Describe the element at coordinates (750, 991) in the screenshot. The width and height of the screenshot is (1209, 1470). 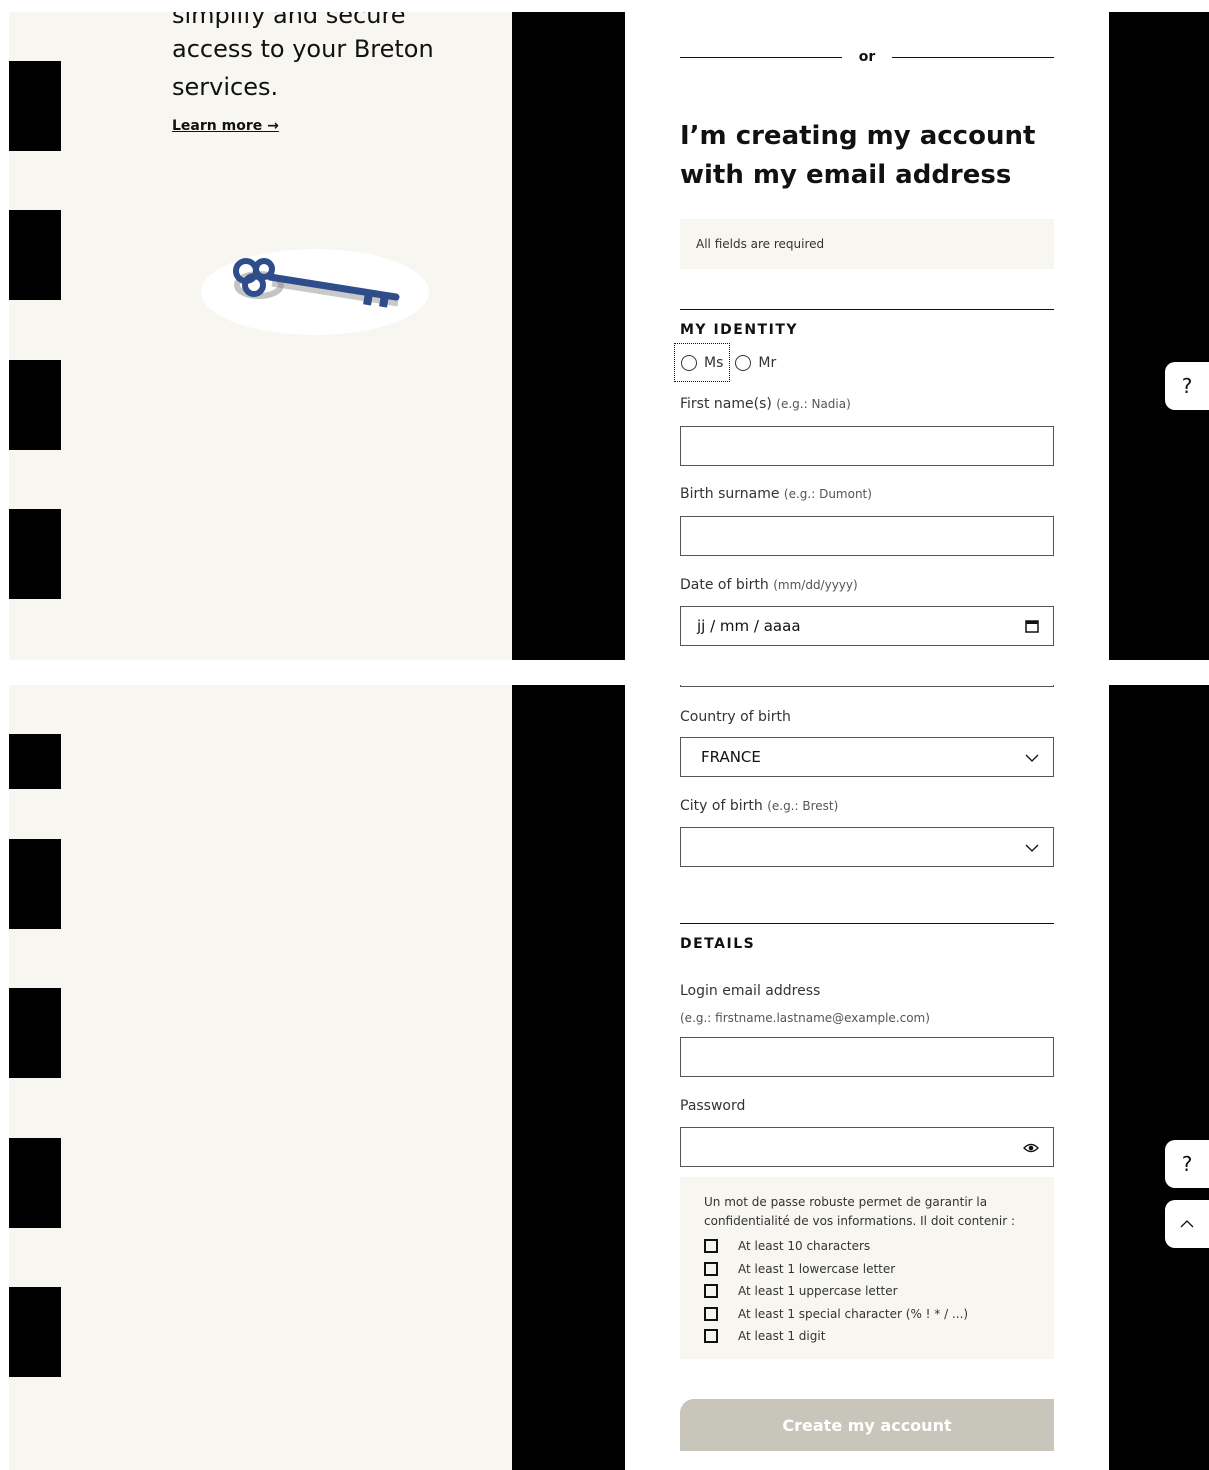
I see `email-label: Login email address` at that location.